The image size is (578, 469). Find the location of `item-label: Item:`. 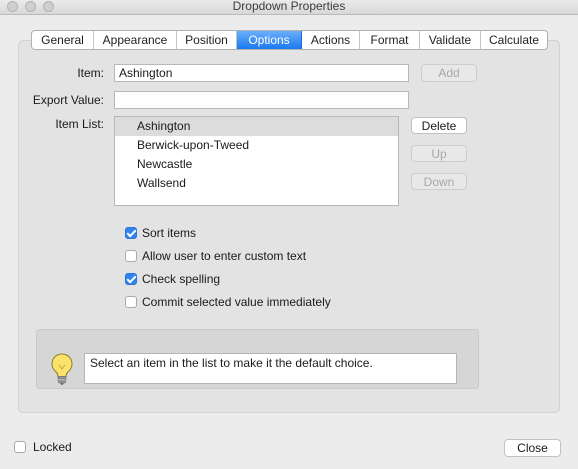

item-label: Item: is located at coordinates (90, 73).